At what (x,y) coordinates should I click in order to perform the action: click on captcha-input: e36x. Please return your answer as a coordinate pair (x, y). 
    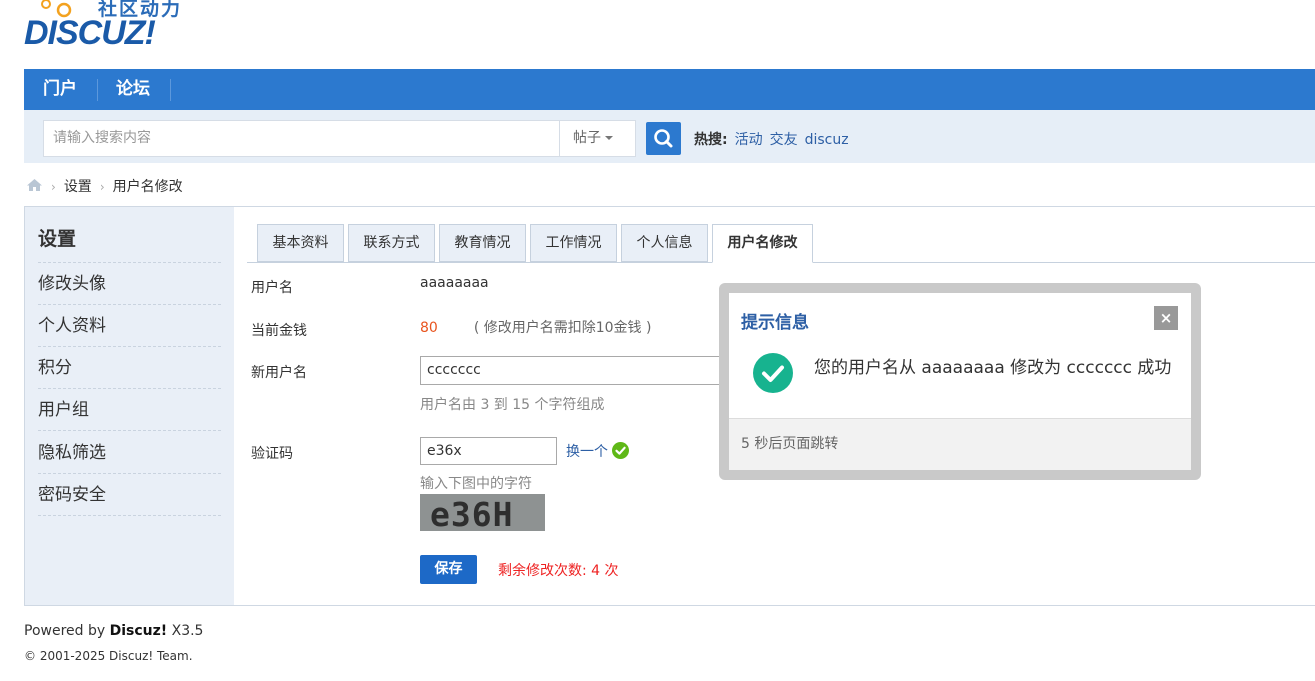
    Looking at the image, I should click on (488, 451).